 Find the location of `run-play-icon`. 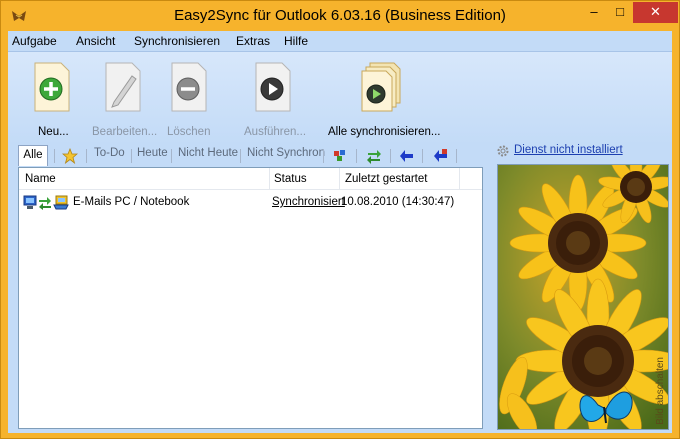

run-play-icon is located at coordinates (273, 87).